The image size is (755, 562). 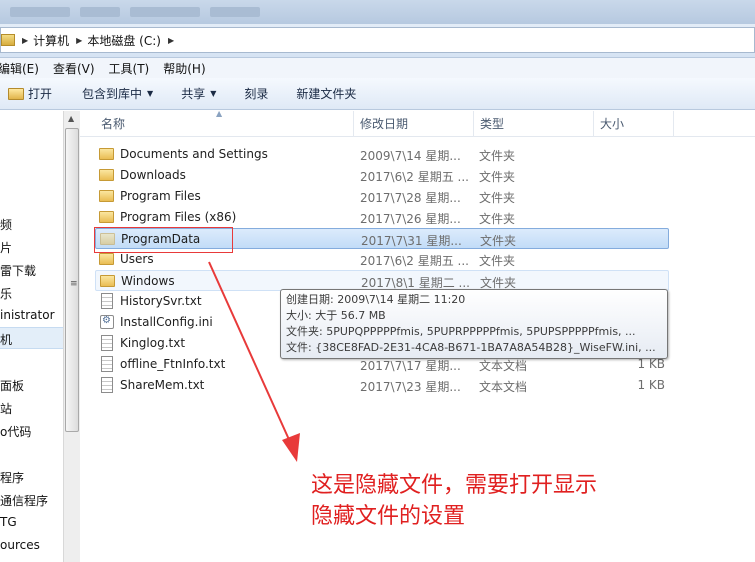 What do you see at coordinates (376, 299) in the screenshot?
I see `tooltip-created: 创建日期: 2009\7\14 星期二 11:20` at bounding box center [376, 299].